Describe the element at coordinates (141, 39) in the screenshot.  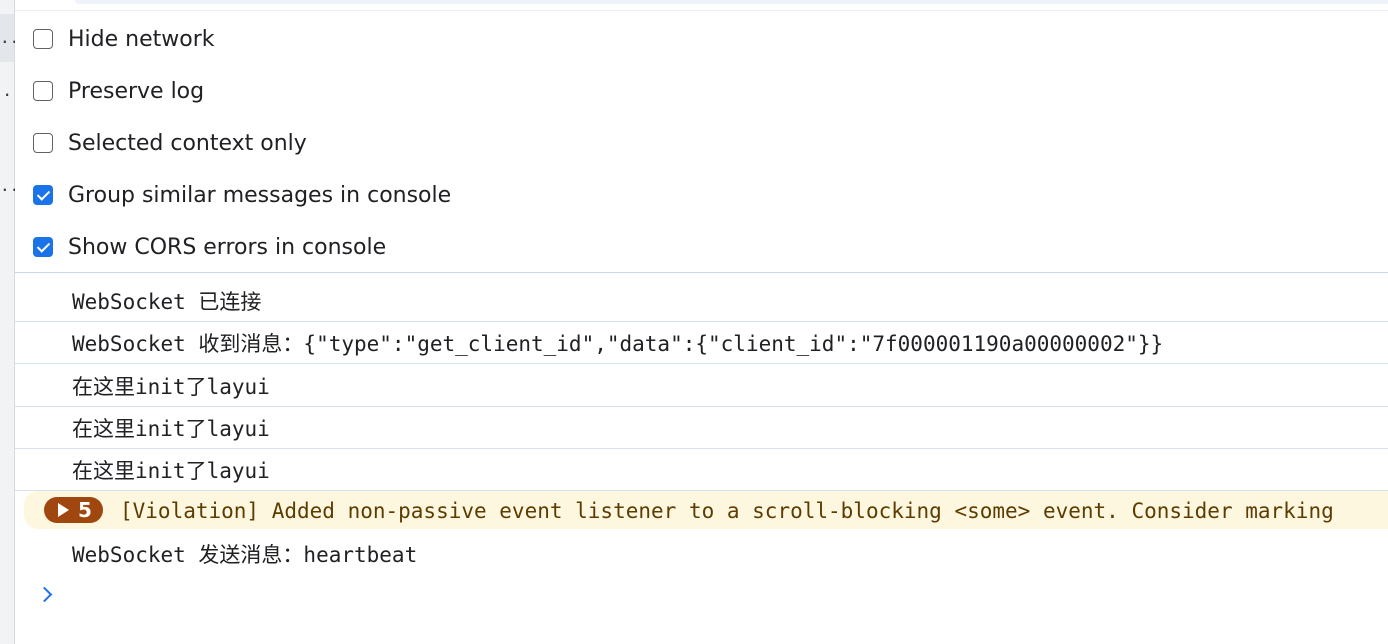
I see `setting-label: Hide network` at that location.